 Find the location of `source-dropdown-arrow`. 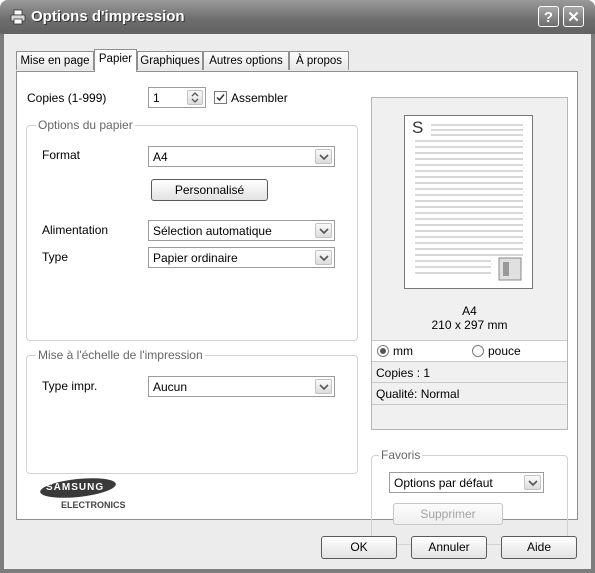

source-dropdown-arrow is located at coordinates (323, 230).